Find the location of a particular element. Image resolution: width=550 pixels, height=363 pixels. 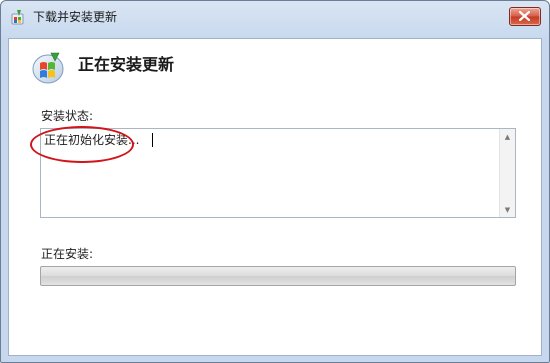

scroll-up-arrow-icon: ▲ is located at coordinates (507, 136).